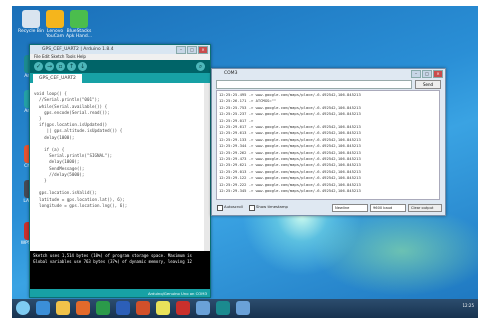  Describe the element at coordinates (120, 293) in the screenshot. I see `ide-status-bar: Arduino/Genuino Uno on COM3` at that location.